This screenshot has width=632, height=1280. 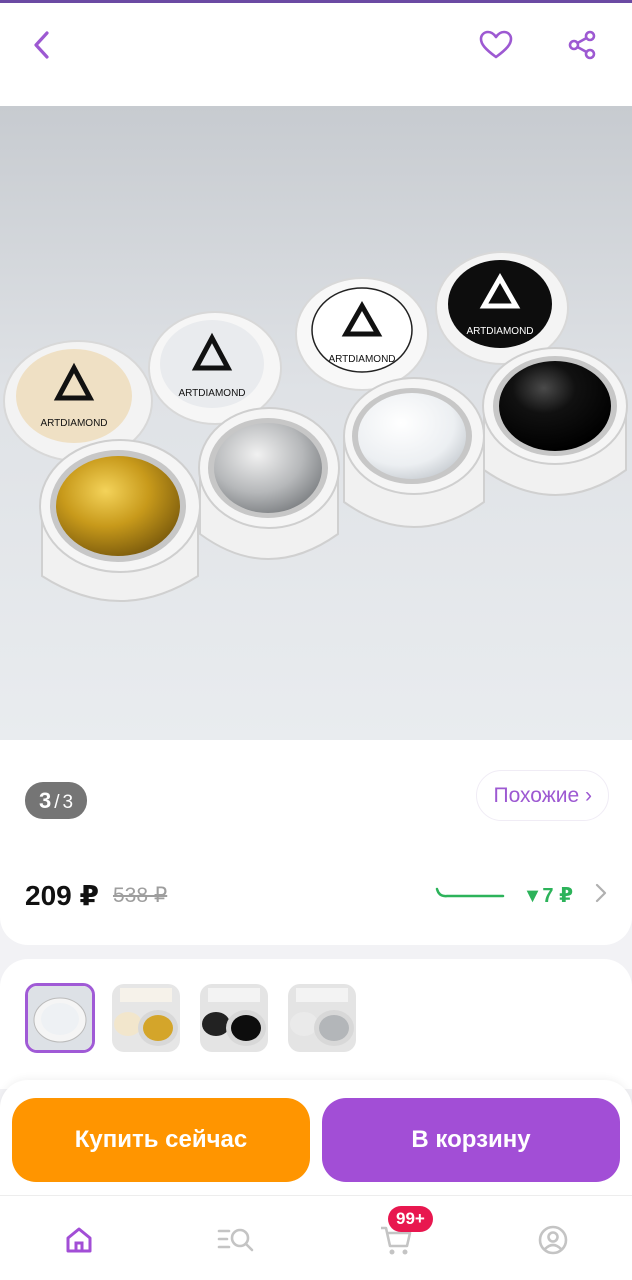 I want to click on catalog-search-icon, so click(x=236, y=1240).